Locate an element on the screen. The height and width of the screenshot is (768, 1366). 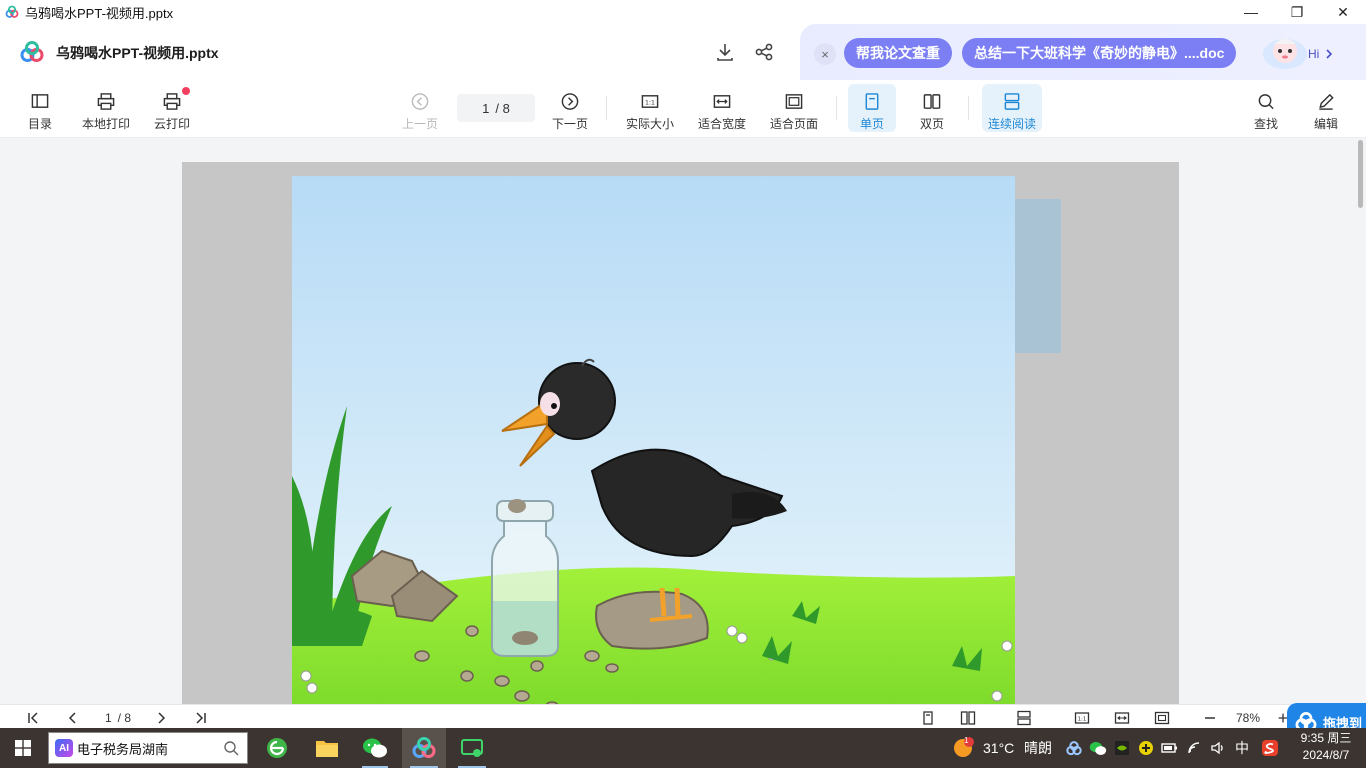
prev-page-button: 上一页 is located at coordinates (420, 108).